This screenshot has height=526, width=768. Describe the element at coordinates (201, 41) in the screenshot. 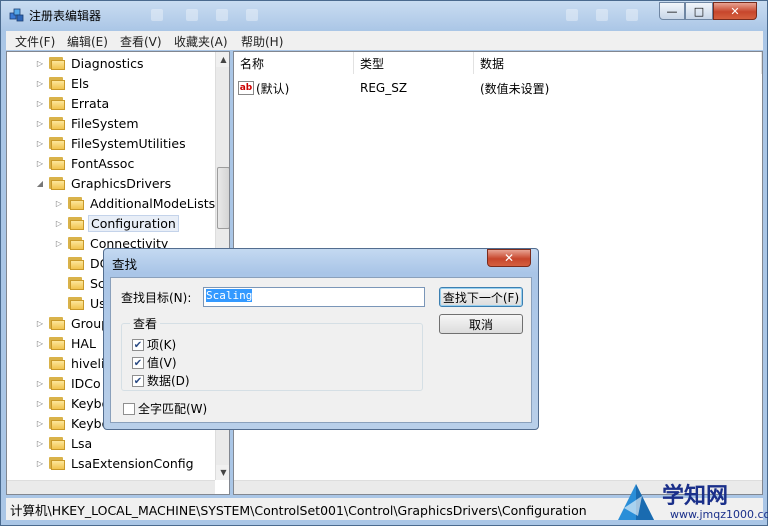

I see `menu-favorites: 收藏夹(A)` at that location.